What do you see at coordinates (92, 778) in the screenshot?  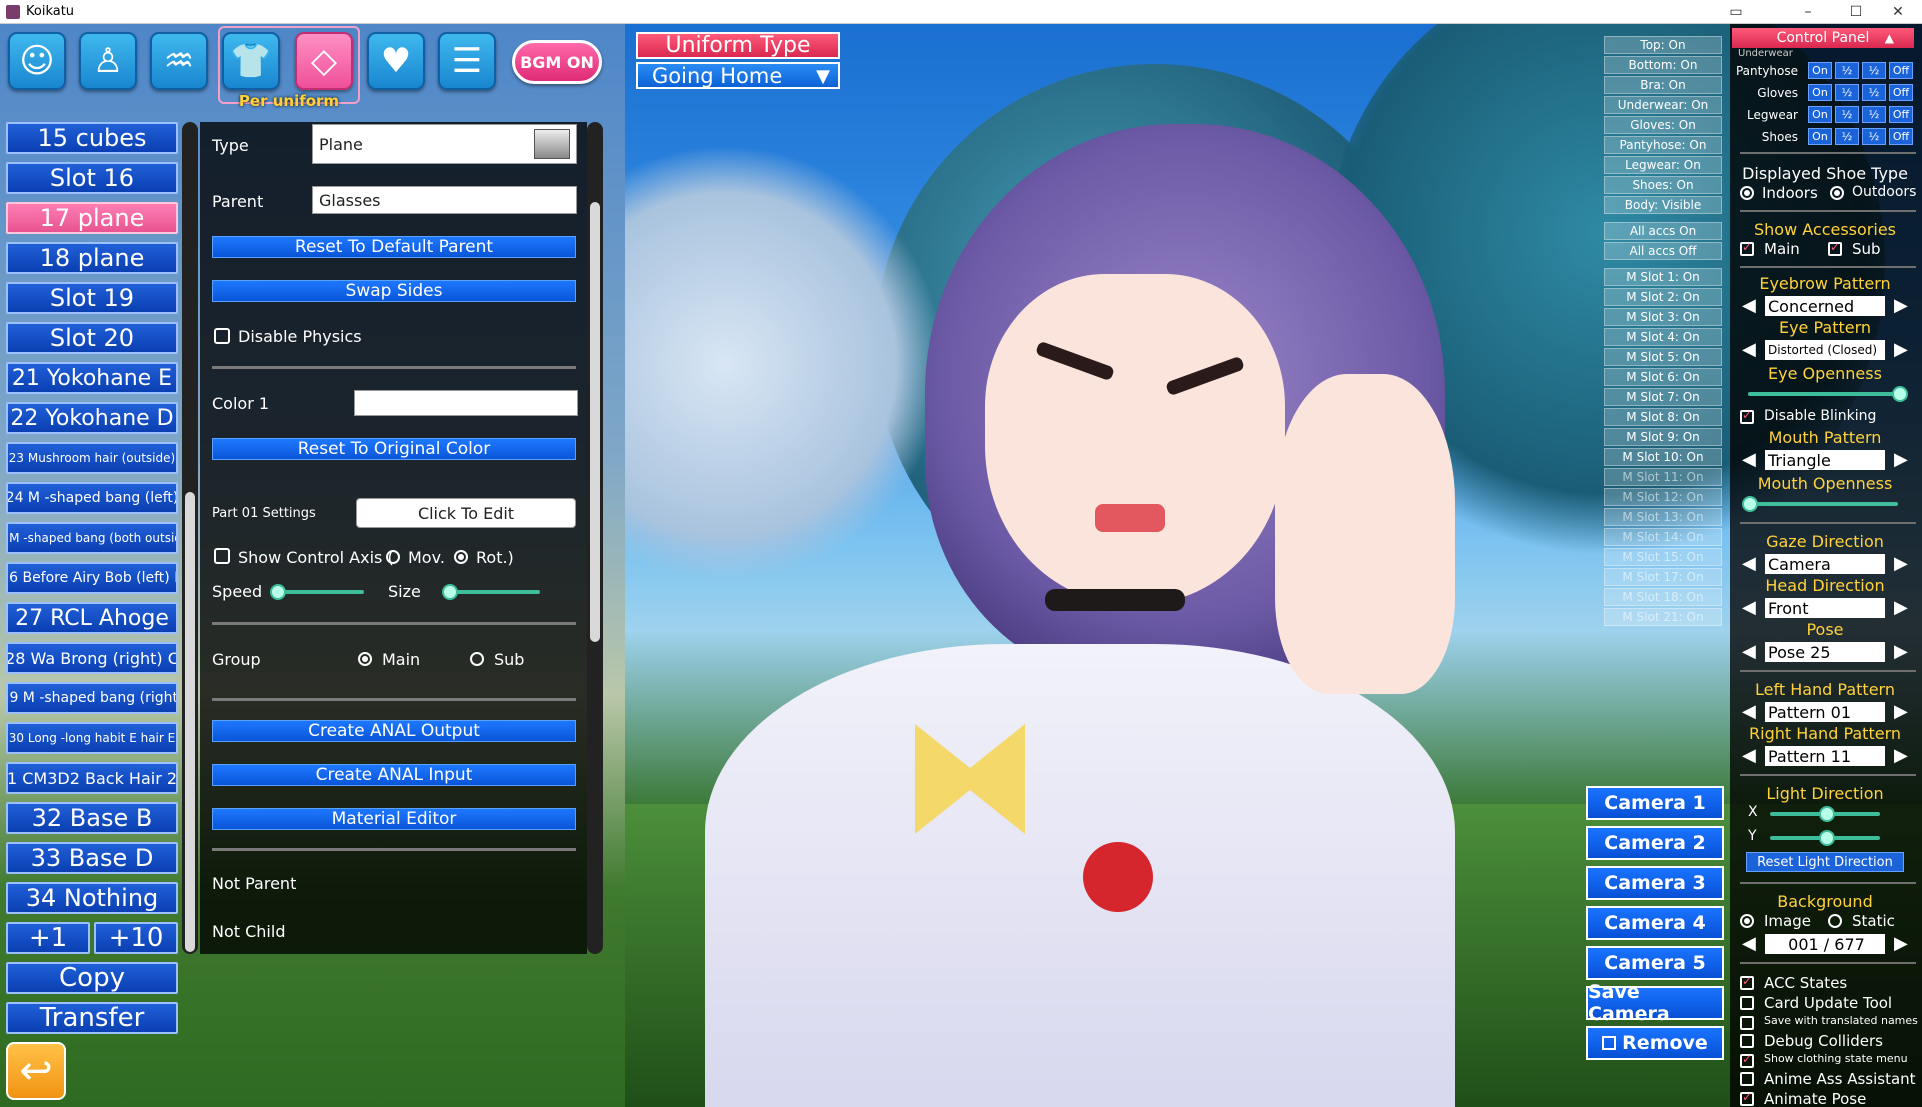 I see `accessory-slot: 31 CM3D2 Back Hair 24` at bounding box center [92, 778].